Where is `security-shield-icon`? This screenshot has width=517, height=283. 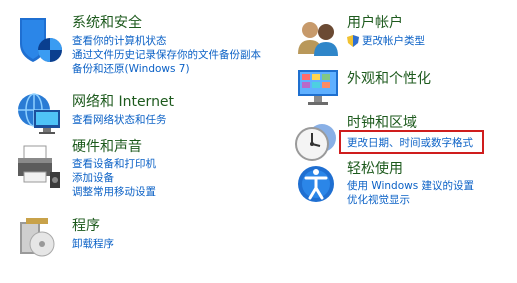 security-shield-icon is located at coordinates (38, 40).